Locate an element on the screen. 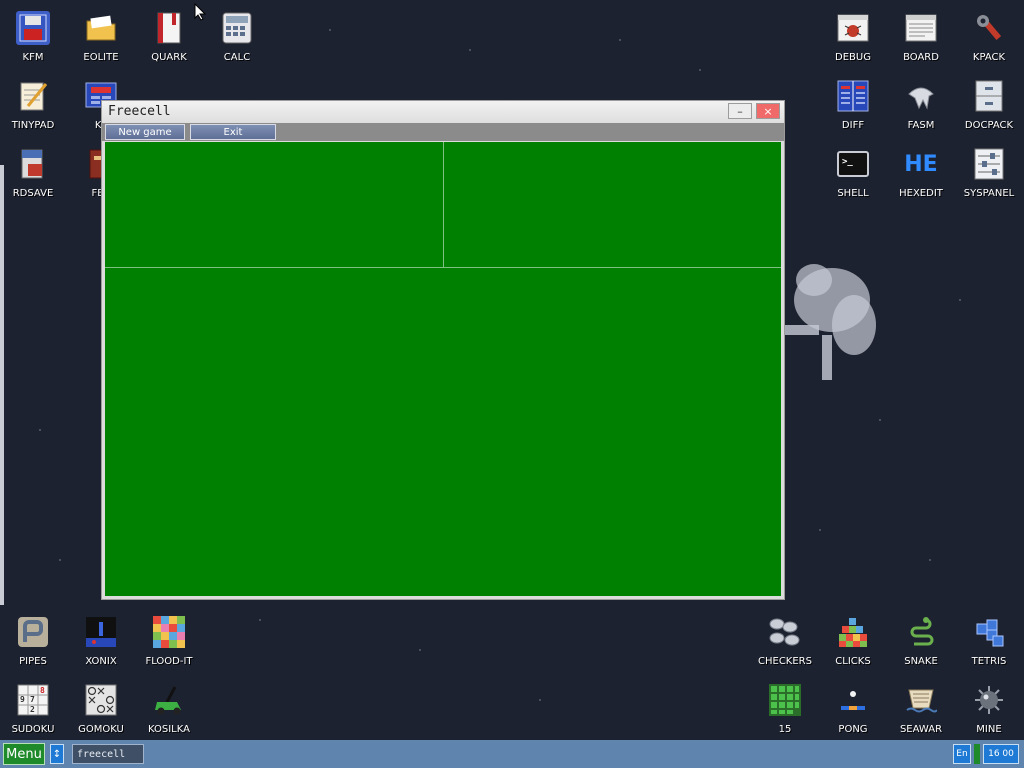 Image resolution: width=1024 pixels, height=768 pixels. icon-label: DIFF is located at coordinates (853, 125).